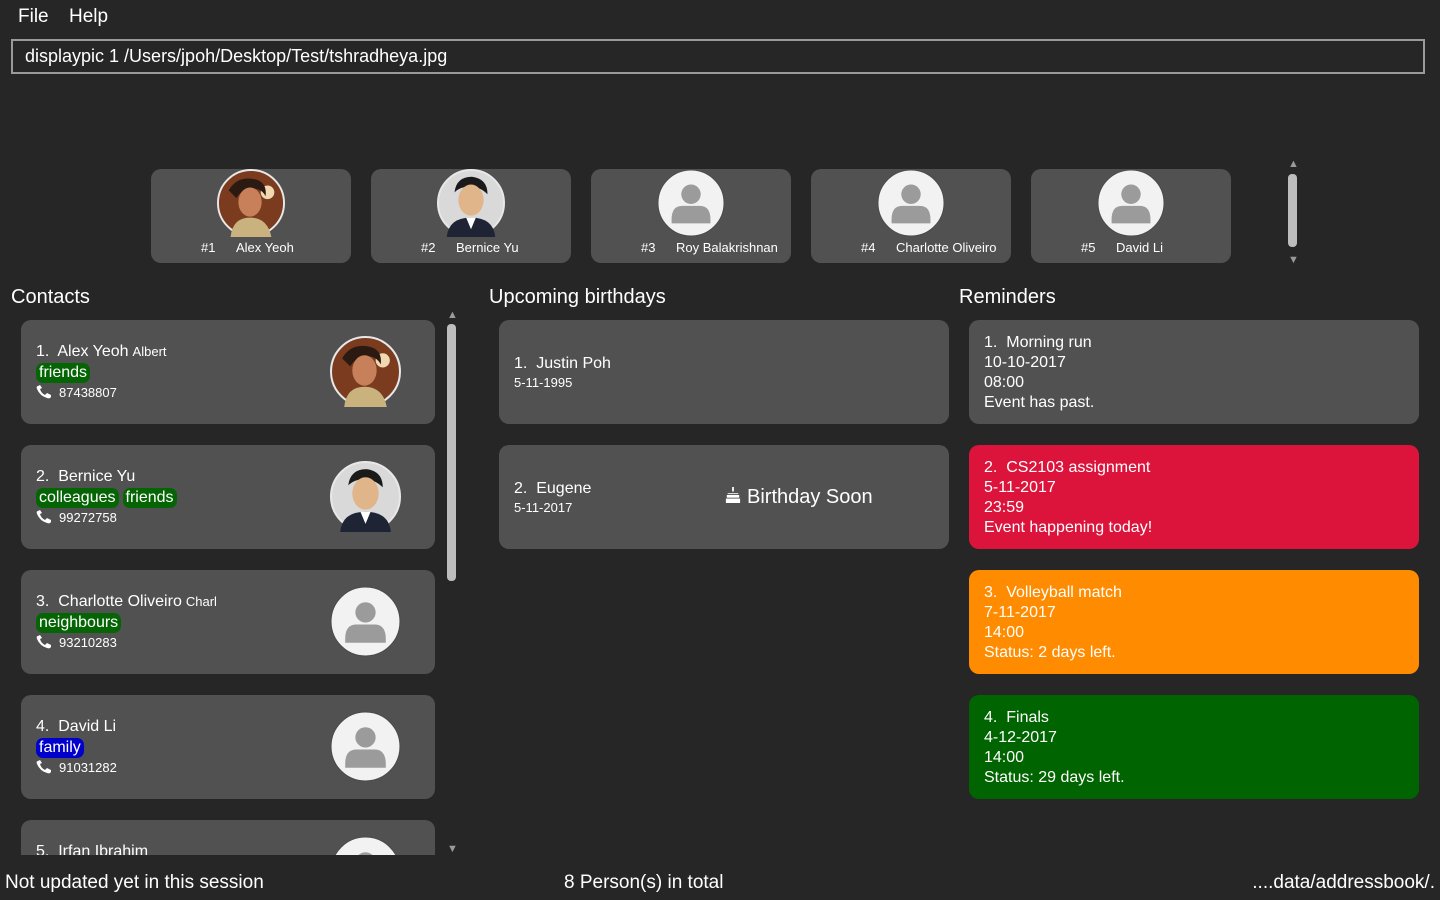 This screenshot has width=1440, height=900. I want to click on cake-icon, so click(733, 495).